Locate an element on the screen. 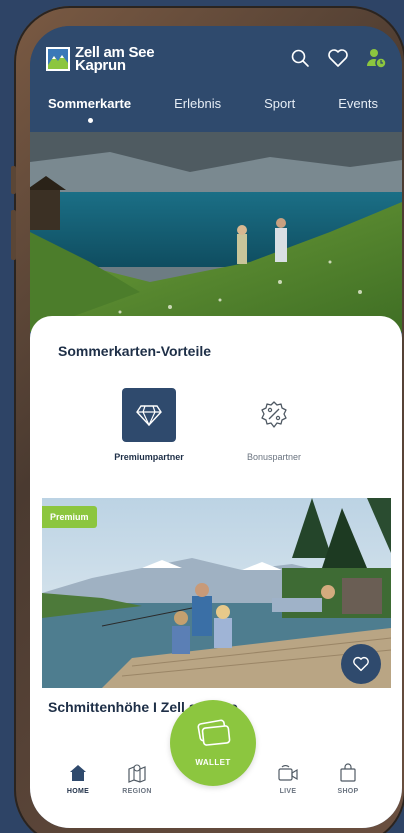 Image resolution: width=404 pixels, height=833 pixels. category-tabs: Sommerkarte Erlebnis Sport Events is located at coordinates (216, 109).